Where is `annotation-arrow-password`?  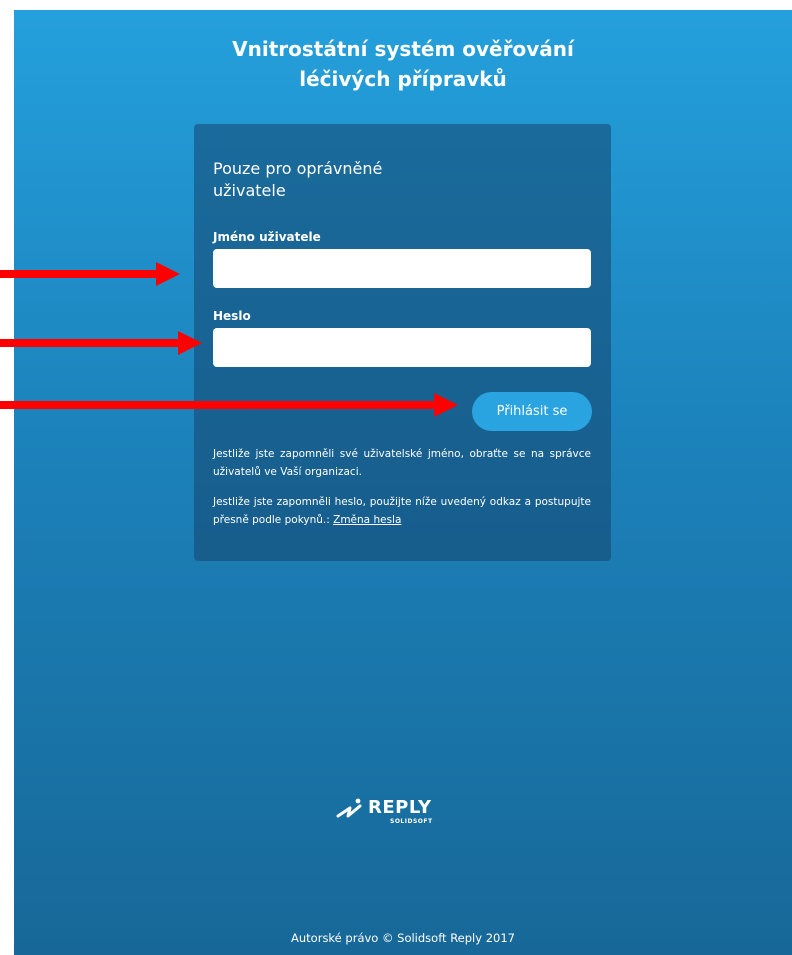
annotation-arrow-password is located at coordinates (101, 343).